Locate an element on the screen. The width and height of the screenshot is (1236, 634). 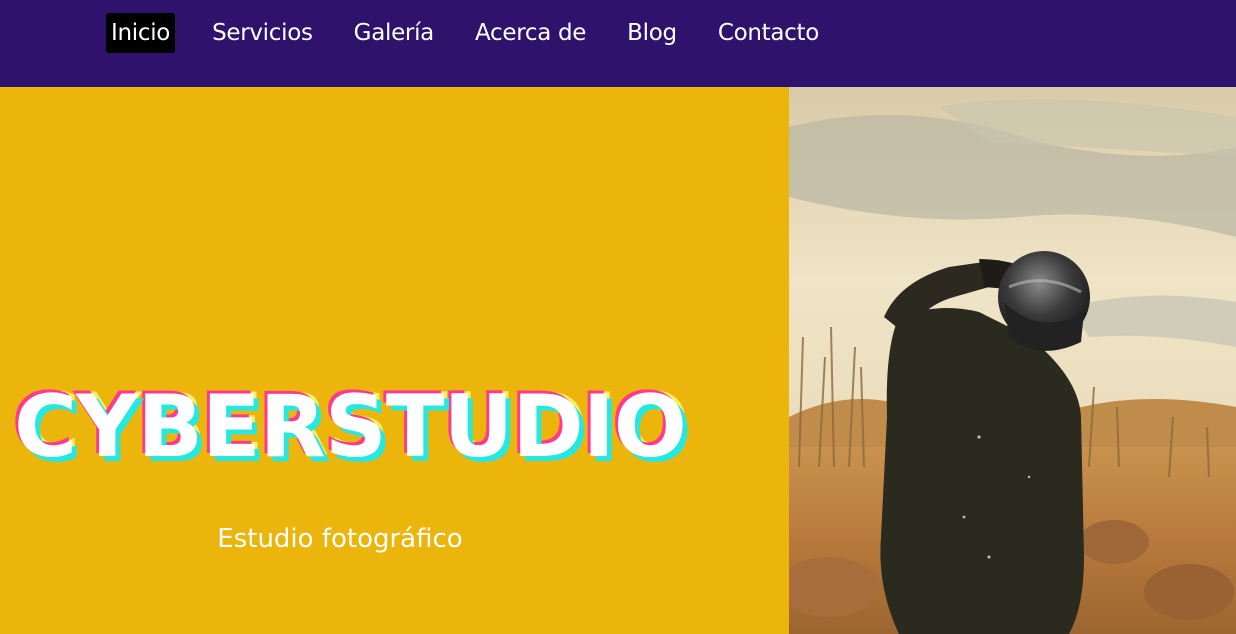
nav-link-inicio: Inicio is located at coordinates (141, 33).